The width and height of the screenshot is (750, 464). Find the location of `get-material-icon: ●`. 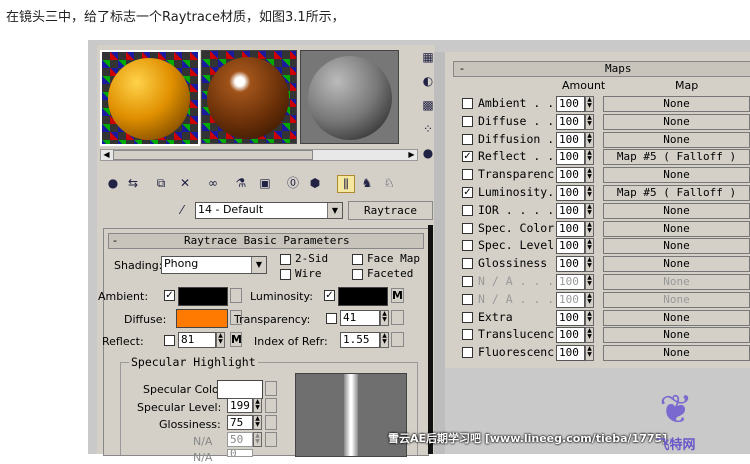

get-material-icon: ● is located at coordinates (113, 183).